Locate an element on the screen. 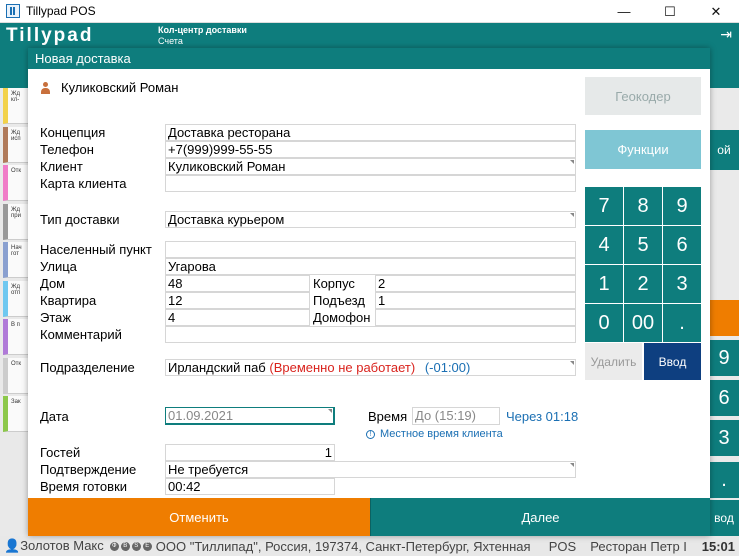 The height and width of the screenshot is (556, 739). division-name: Ирландский паб is located at coordinates (217, 367).